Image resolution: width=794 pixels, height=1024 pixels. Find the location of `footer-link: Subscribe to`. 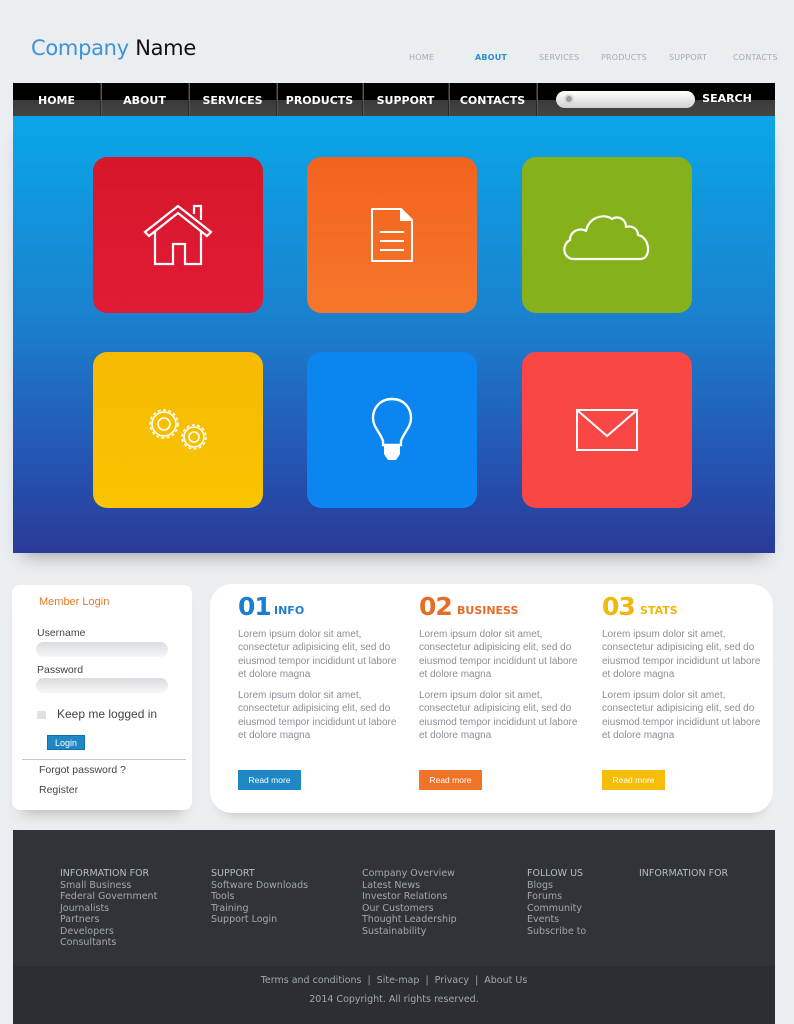

footer-link: Subscribe to is located at coordinates (556, 932).